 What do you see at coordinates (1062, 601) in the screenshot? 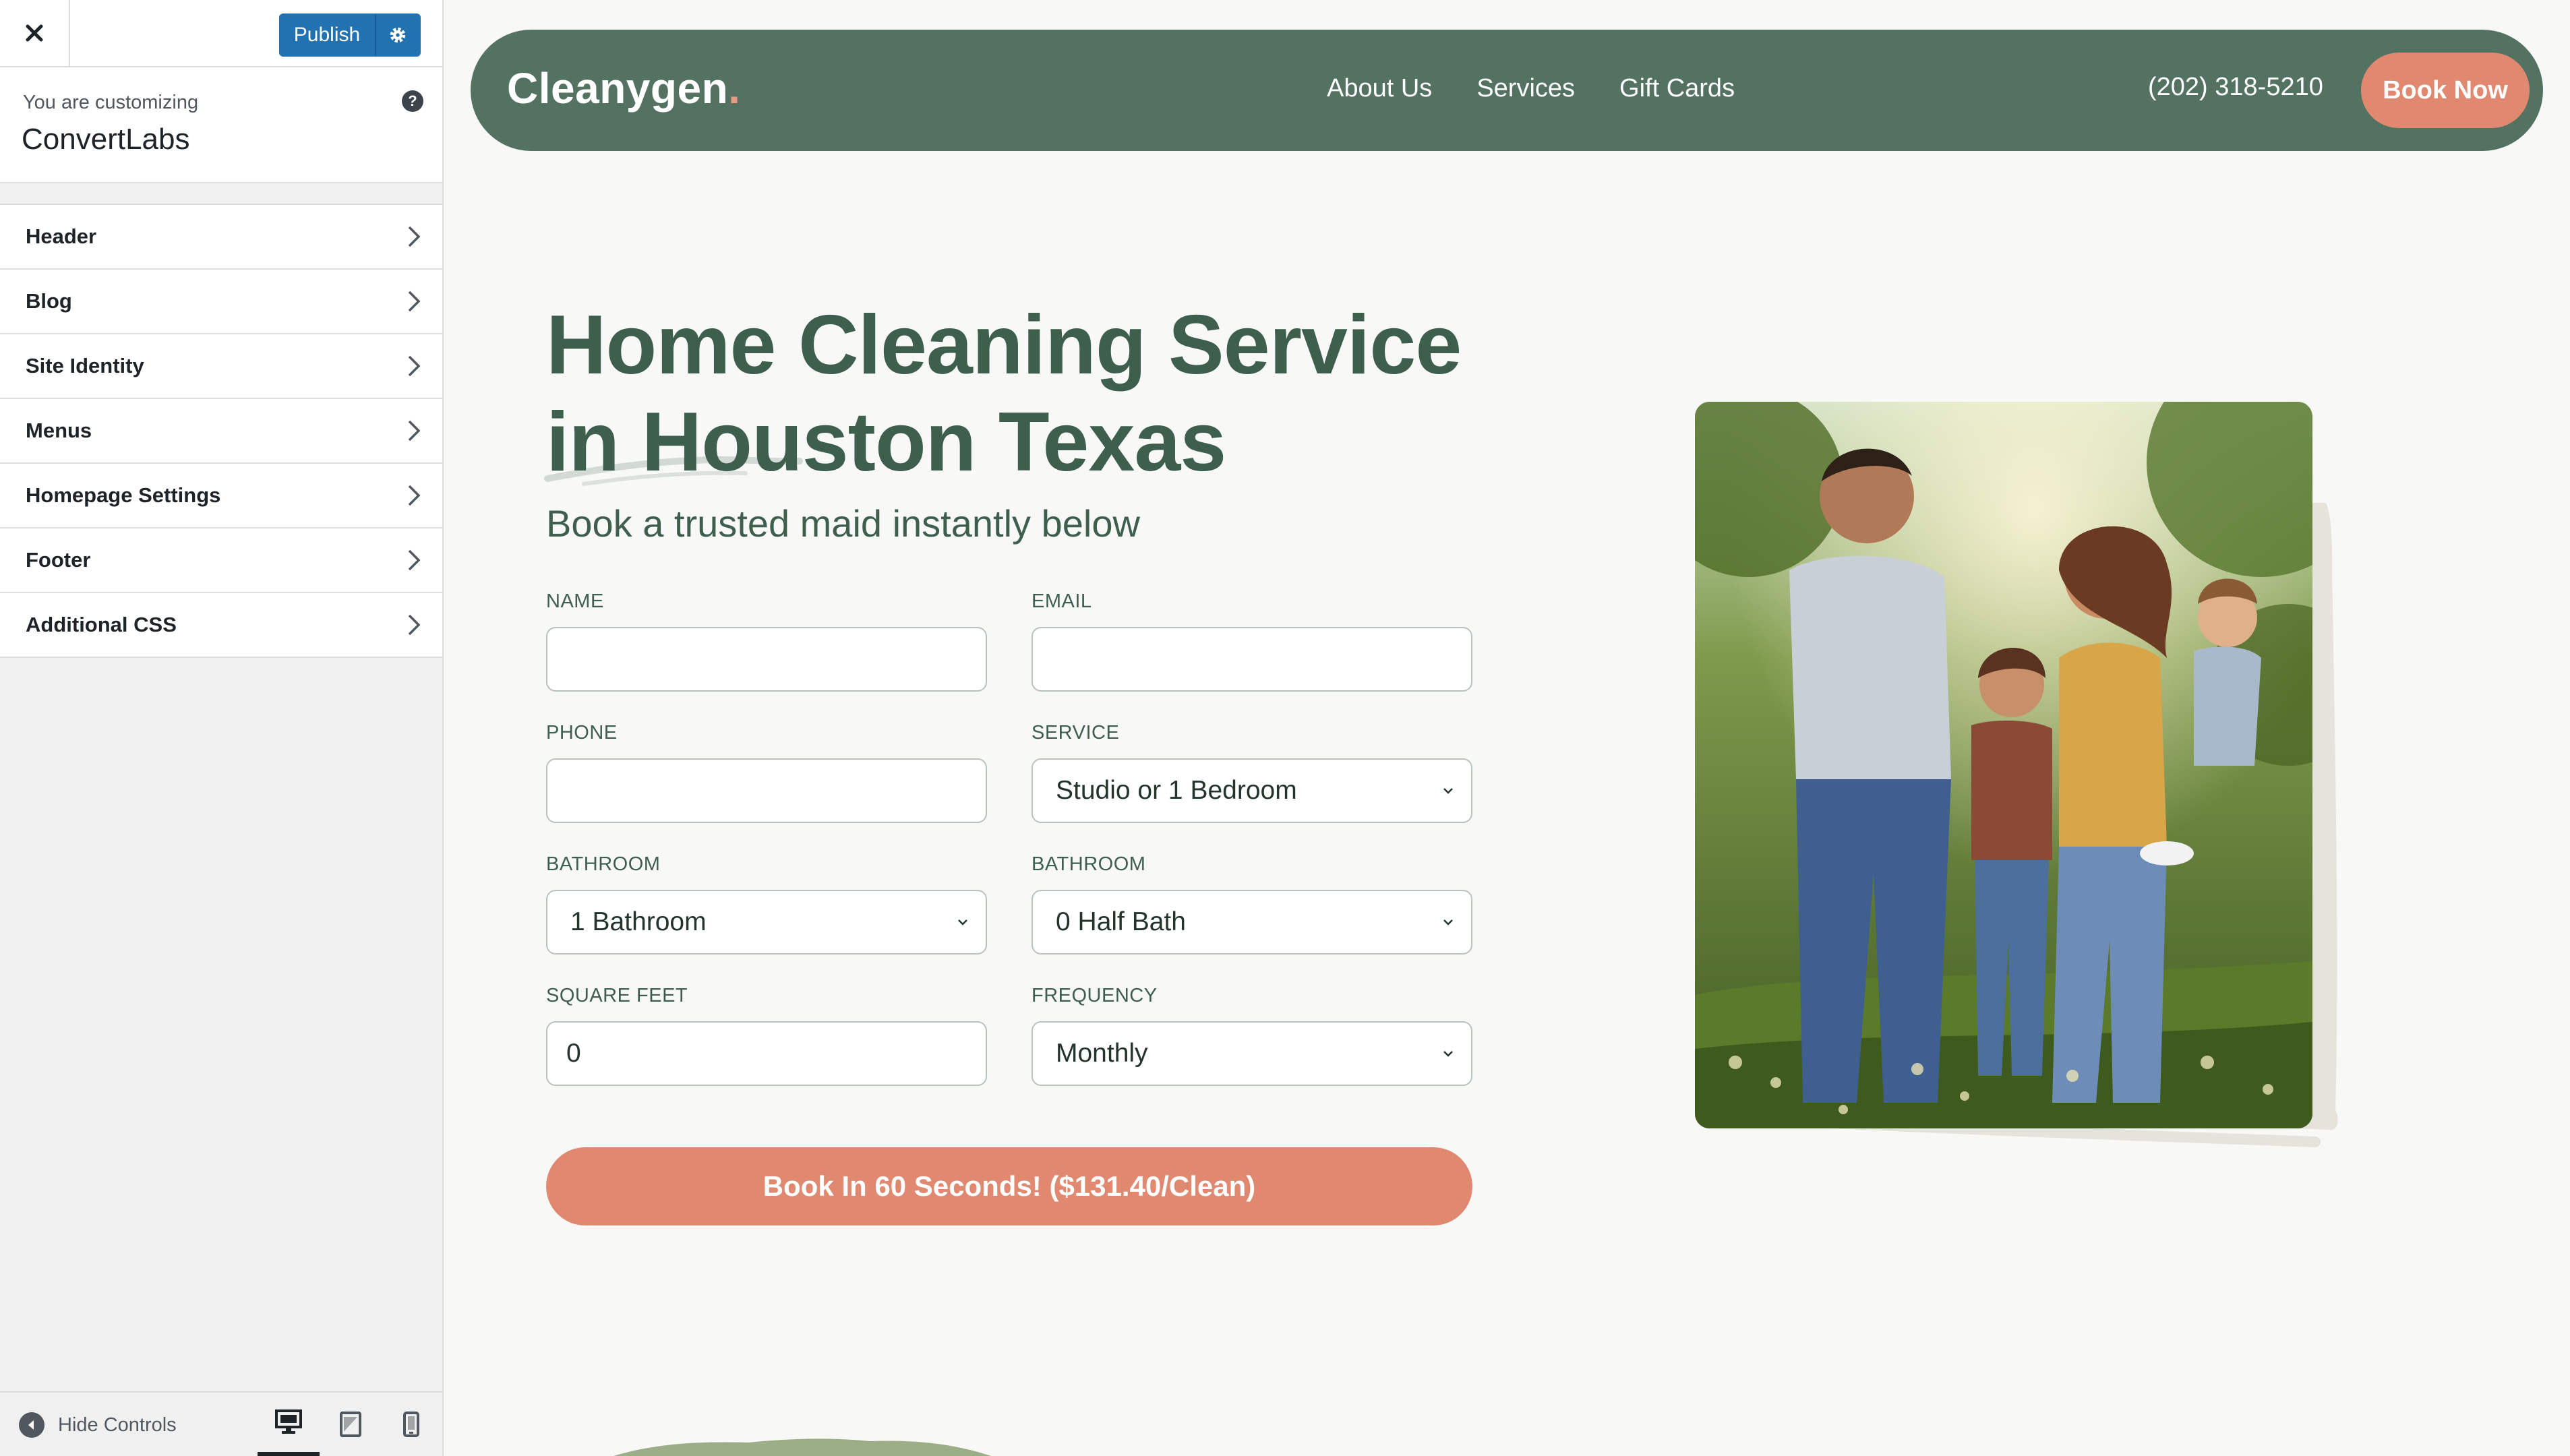
I see `email-label: EMAIL` at bounding box center [1062, 601].